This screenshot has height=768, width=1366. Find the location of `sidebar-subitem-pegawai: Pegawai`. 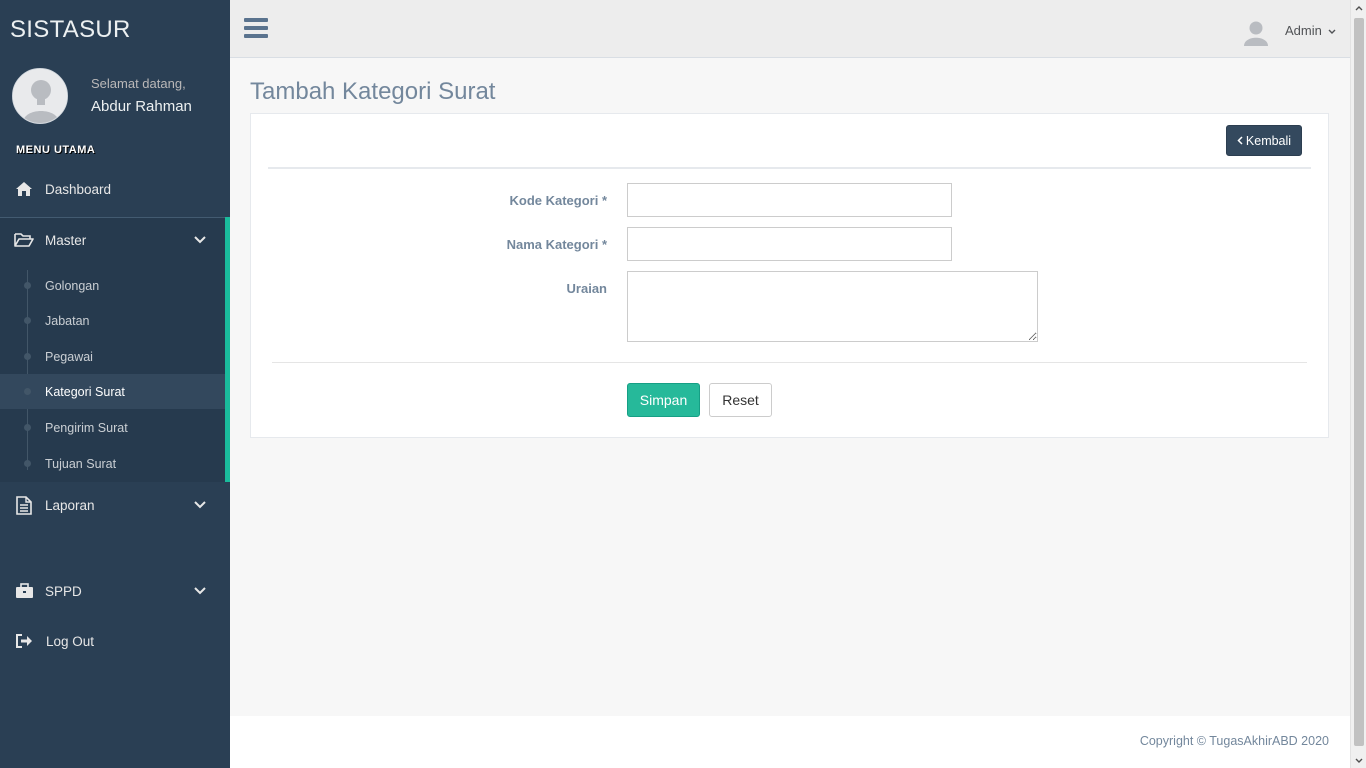

sidebar-subitem-pegawai: Pegawai is located at coordinates (112, 356).